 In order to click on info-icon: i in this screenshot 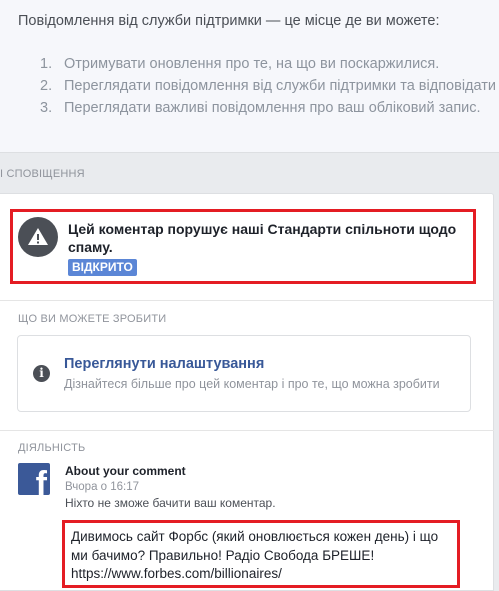, I will do `click(41, 373)`.